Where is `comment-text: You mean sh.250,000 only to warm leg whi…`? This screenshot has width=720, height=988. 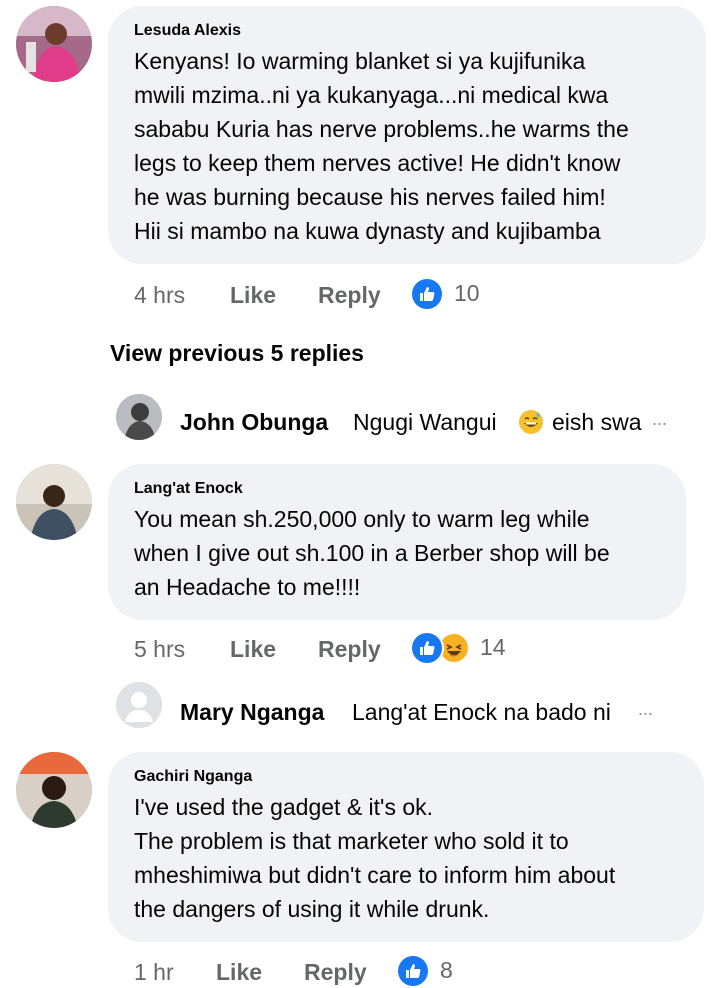 comment-text: You mean sh.250,000 only to warm leg whi… is located at coordinates (362, 519).